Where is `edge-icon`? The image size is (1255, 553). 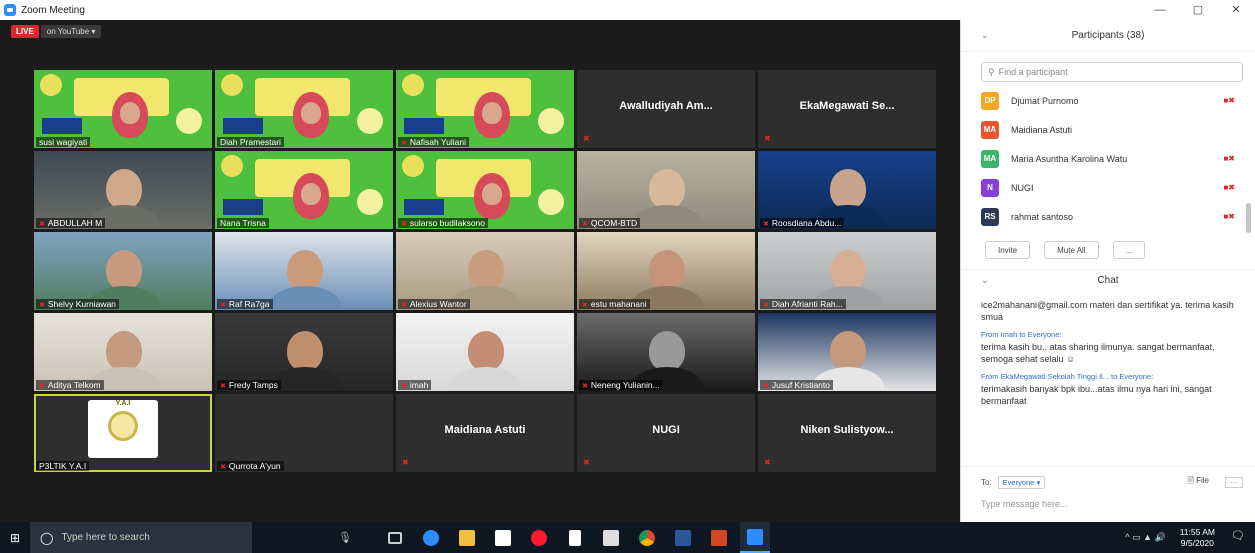
edge-icon is located at coordinates (431, 537).